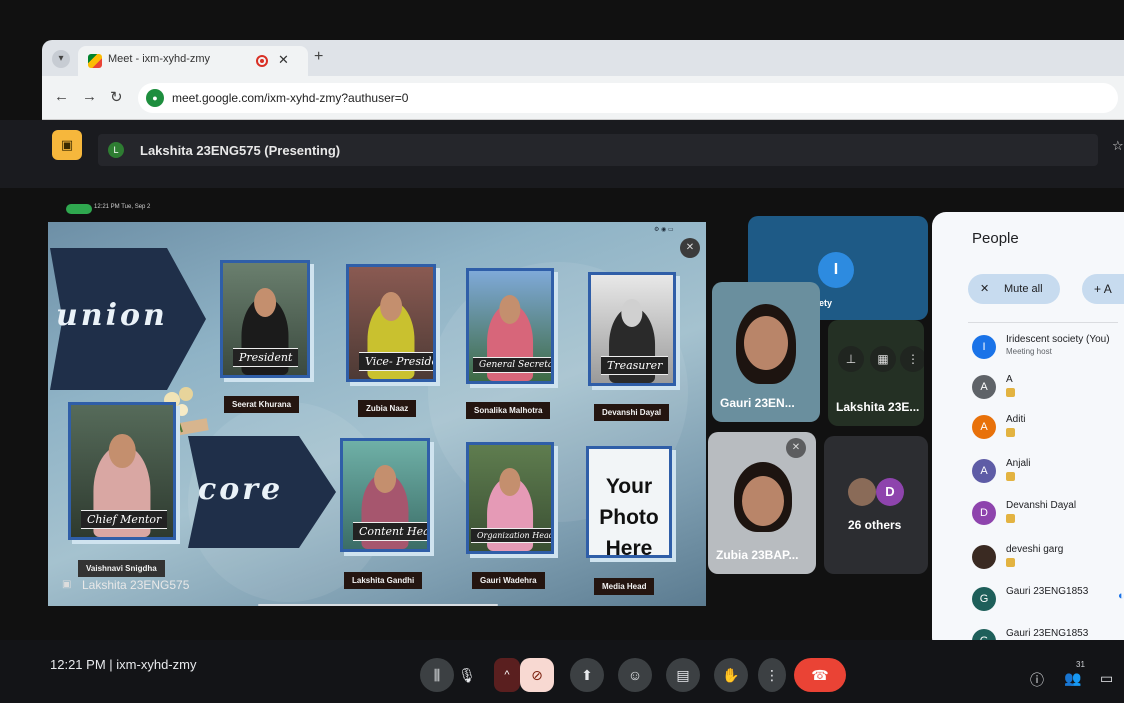  Describe the element at coordinates (624, 586) in the screenshot. I see `media-head-name: Media Head` at that location.